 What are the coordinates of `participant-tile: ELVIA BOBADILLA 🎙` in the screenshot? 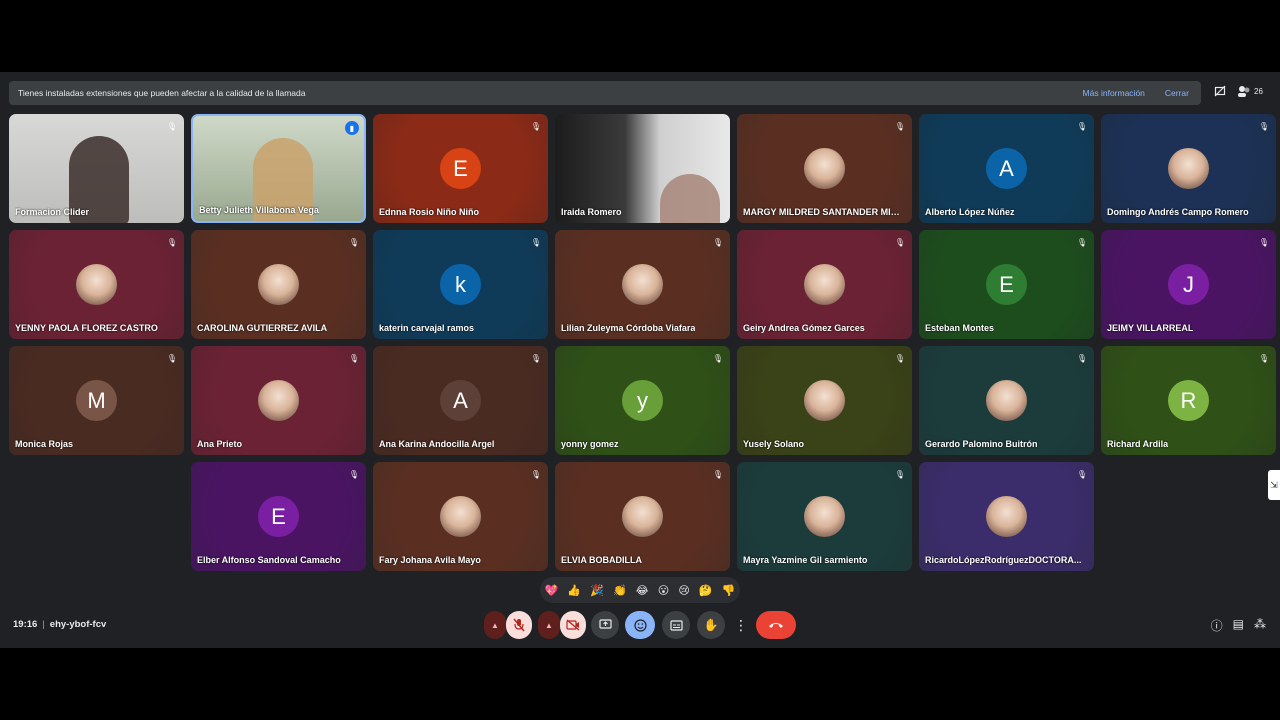 It's located at (642, 516).